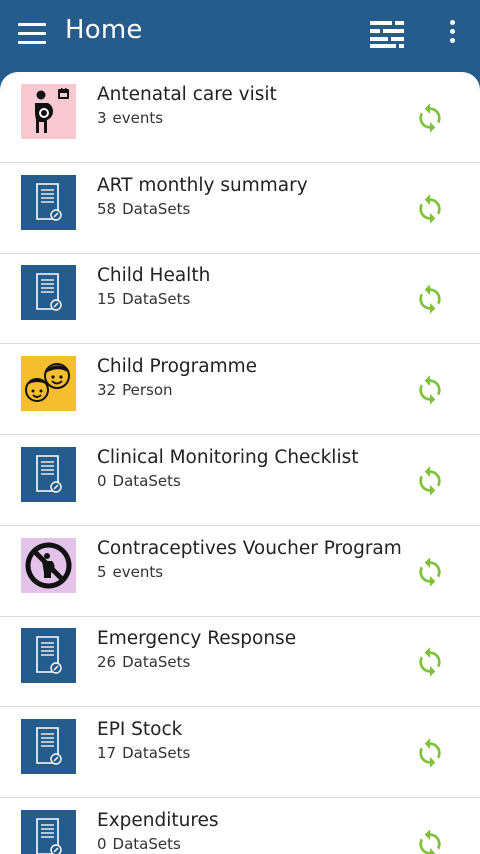 This screenshot has width=480, height=854. Describe the element at coordinates (240, 480) in the screenshot. I see `program-list-item: Clinical Monitoring Checklist 0 DataSets` at that location.